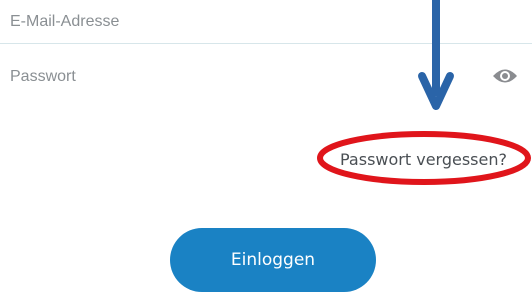  What do you see at coordinates (273, 260) in the screenshot?
I see `login-button: Einloggen` at bounding box center [273, 260].